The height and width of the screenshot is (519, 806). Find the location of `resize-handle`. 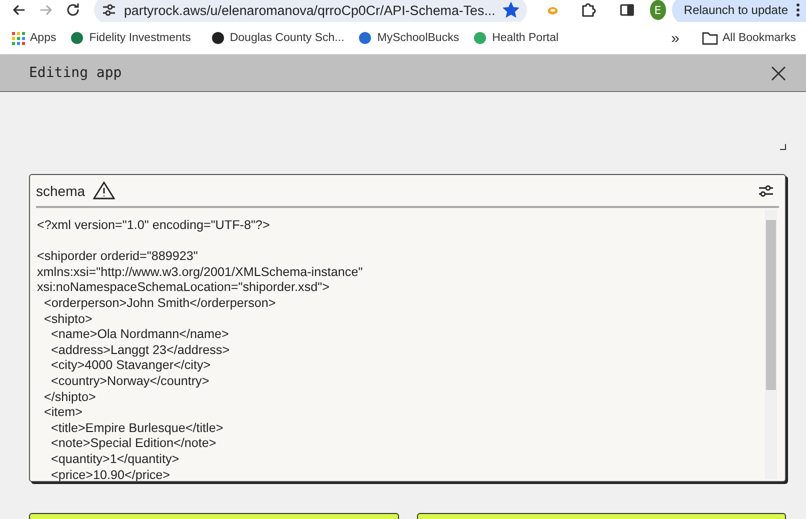

resize-handle is located at coordinates (783, 147).